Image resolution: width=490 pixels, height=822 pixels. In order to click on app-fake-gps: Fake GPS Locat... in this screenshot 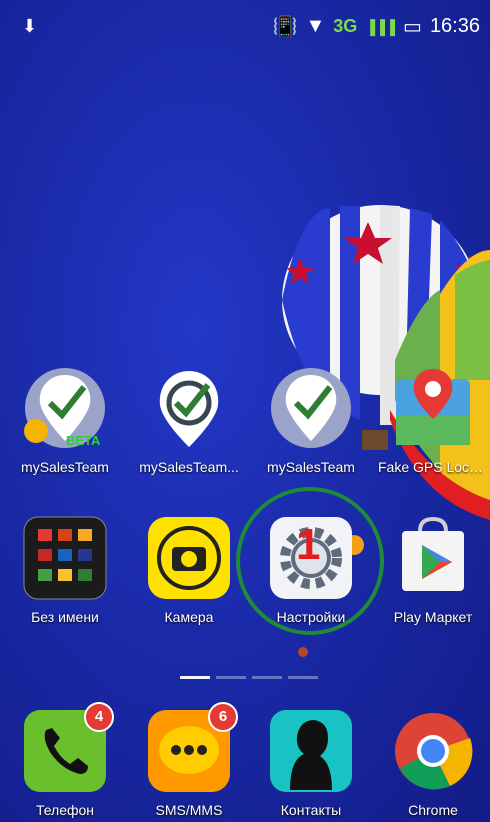, I will do `click(433, 420)`.